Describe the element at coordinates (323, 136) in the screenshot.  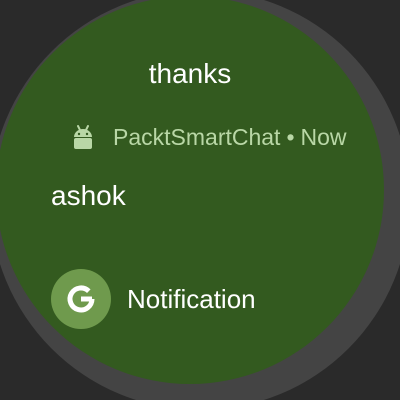
I see `timestamp: Now` at that location.